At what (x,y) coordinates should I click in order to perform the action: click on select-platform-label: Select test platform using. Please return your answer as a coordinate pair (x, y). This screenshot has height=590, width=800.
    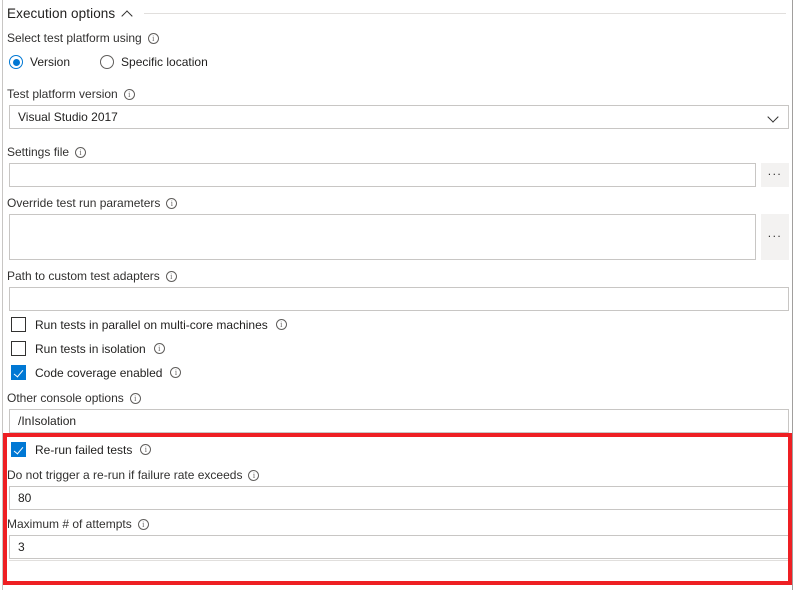
    Looking at the image, I should click on (83, 38).